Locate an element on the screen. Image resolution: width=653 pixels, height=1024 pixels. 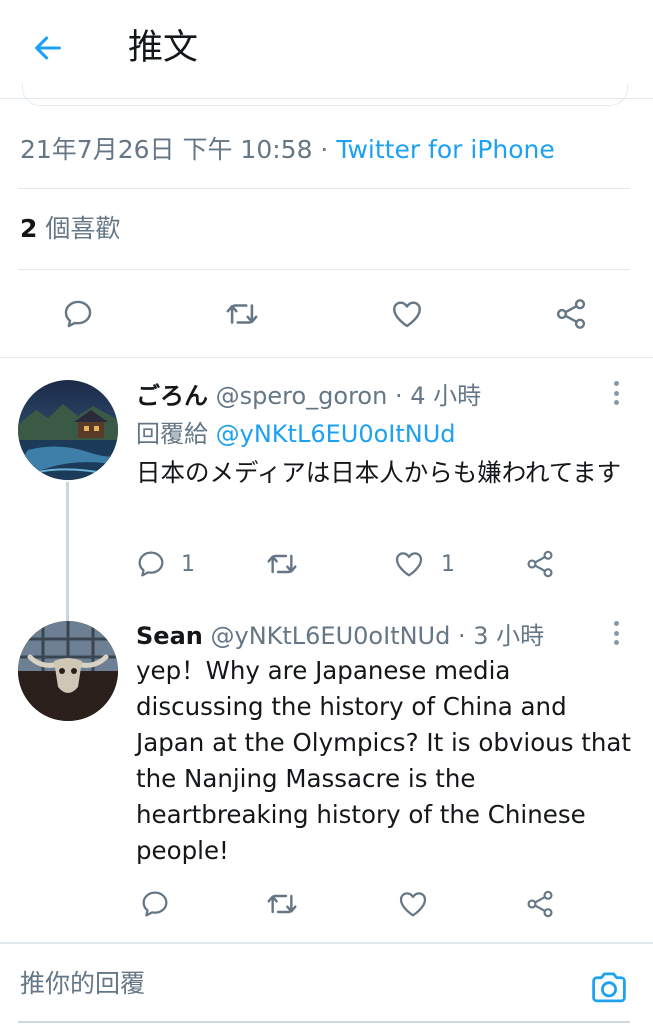
likes-count: 2 is located at coordinates (29, 228).